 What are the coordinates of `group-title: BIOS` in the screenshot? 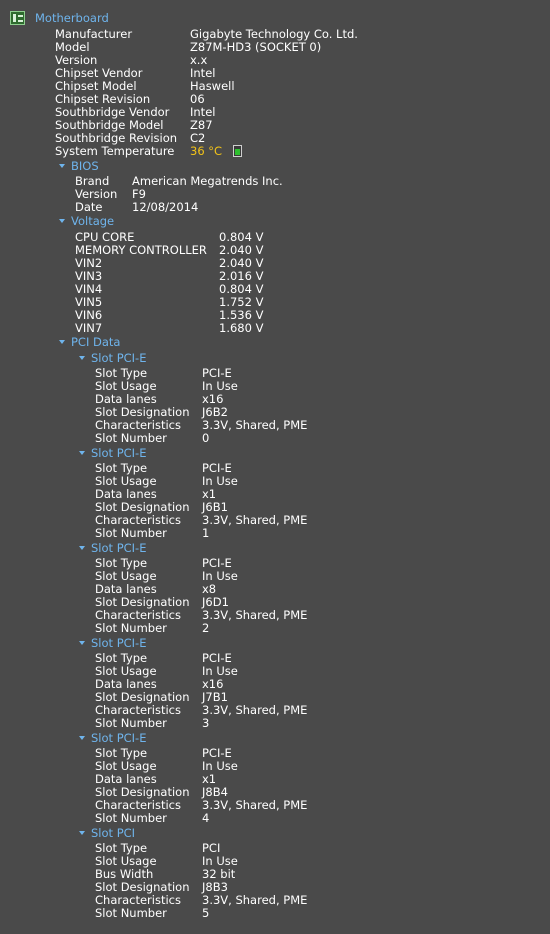 It's located at (85, 166).